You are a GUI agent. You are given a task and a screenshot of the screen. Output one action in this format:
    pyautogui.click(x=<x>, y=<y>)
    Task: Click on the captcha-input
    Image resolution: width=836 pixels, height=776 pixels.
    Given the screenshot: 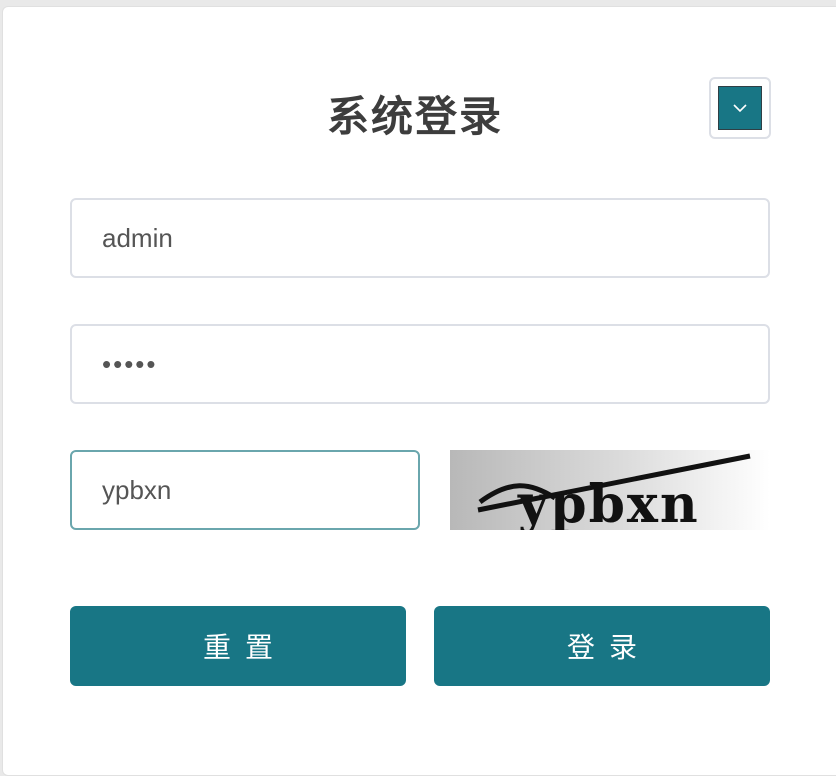 What is the action you would take?
    pyautogui.click(x=245, y=490)
    